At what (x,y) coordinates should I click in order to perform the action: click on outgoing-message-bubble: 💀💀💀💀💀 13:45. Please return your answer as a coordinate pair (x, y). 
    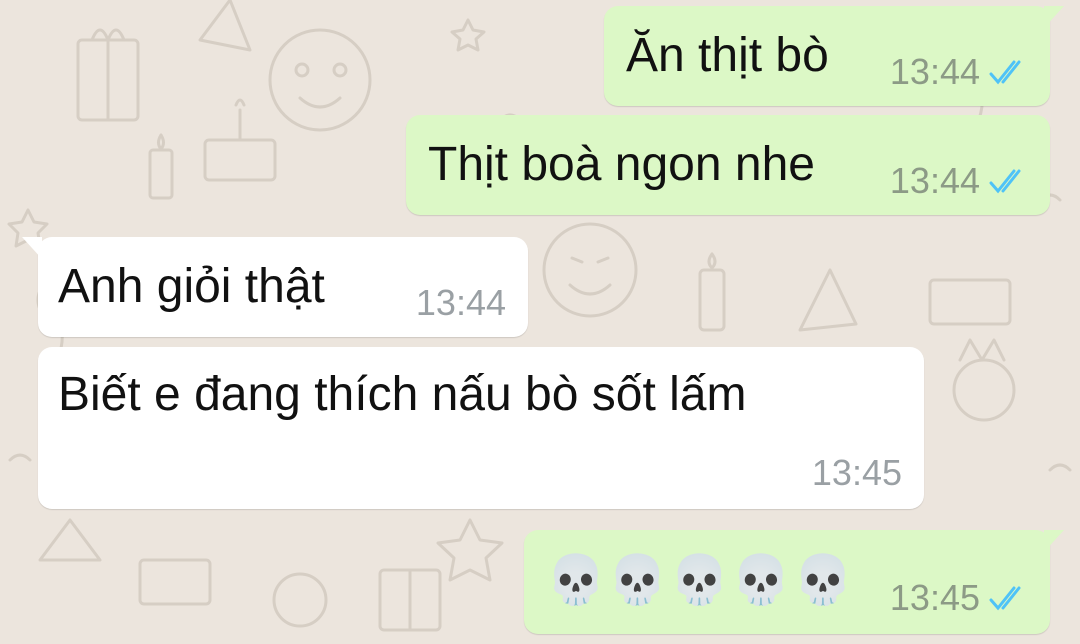
    Looking at the image, I should click on (794, 582).